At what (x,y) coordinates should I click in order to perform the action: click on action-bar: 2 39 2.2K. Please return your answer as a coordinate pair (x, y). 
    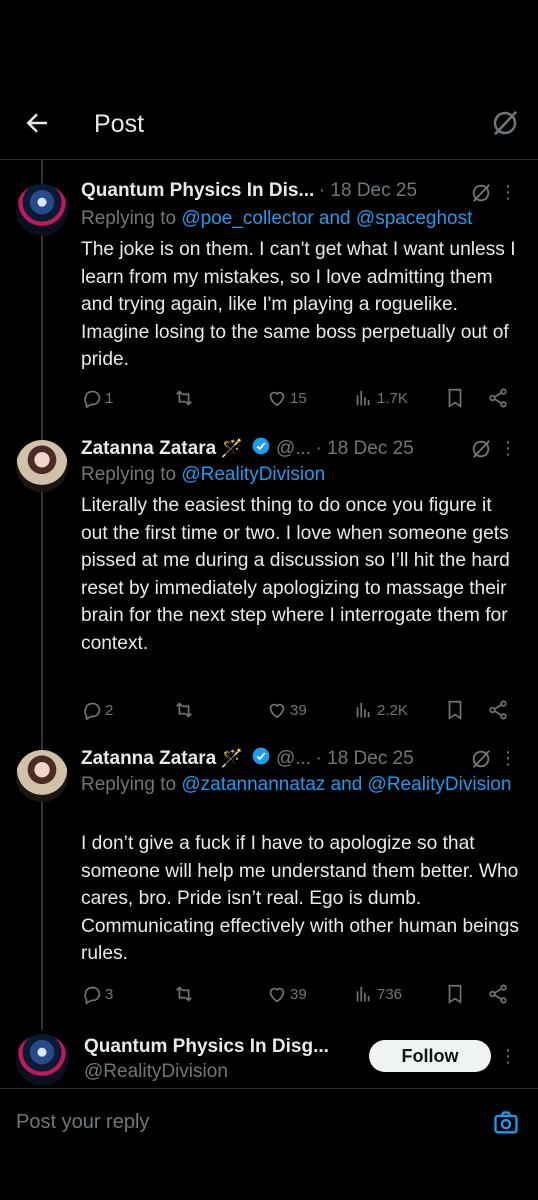
    Looking at the image, I should click on (301, 710).